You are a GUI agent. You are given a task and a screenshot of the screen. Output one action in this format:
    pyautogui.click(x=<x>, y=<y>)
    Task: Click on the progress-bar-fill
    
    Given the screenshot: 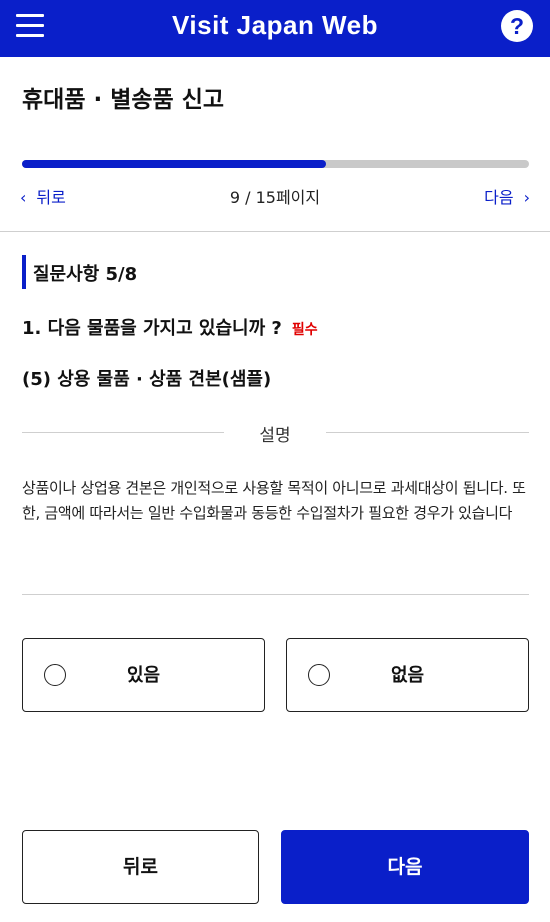 What is the action you would take?
    pyautogui.click(x=174, y=164)
    